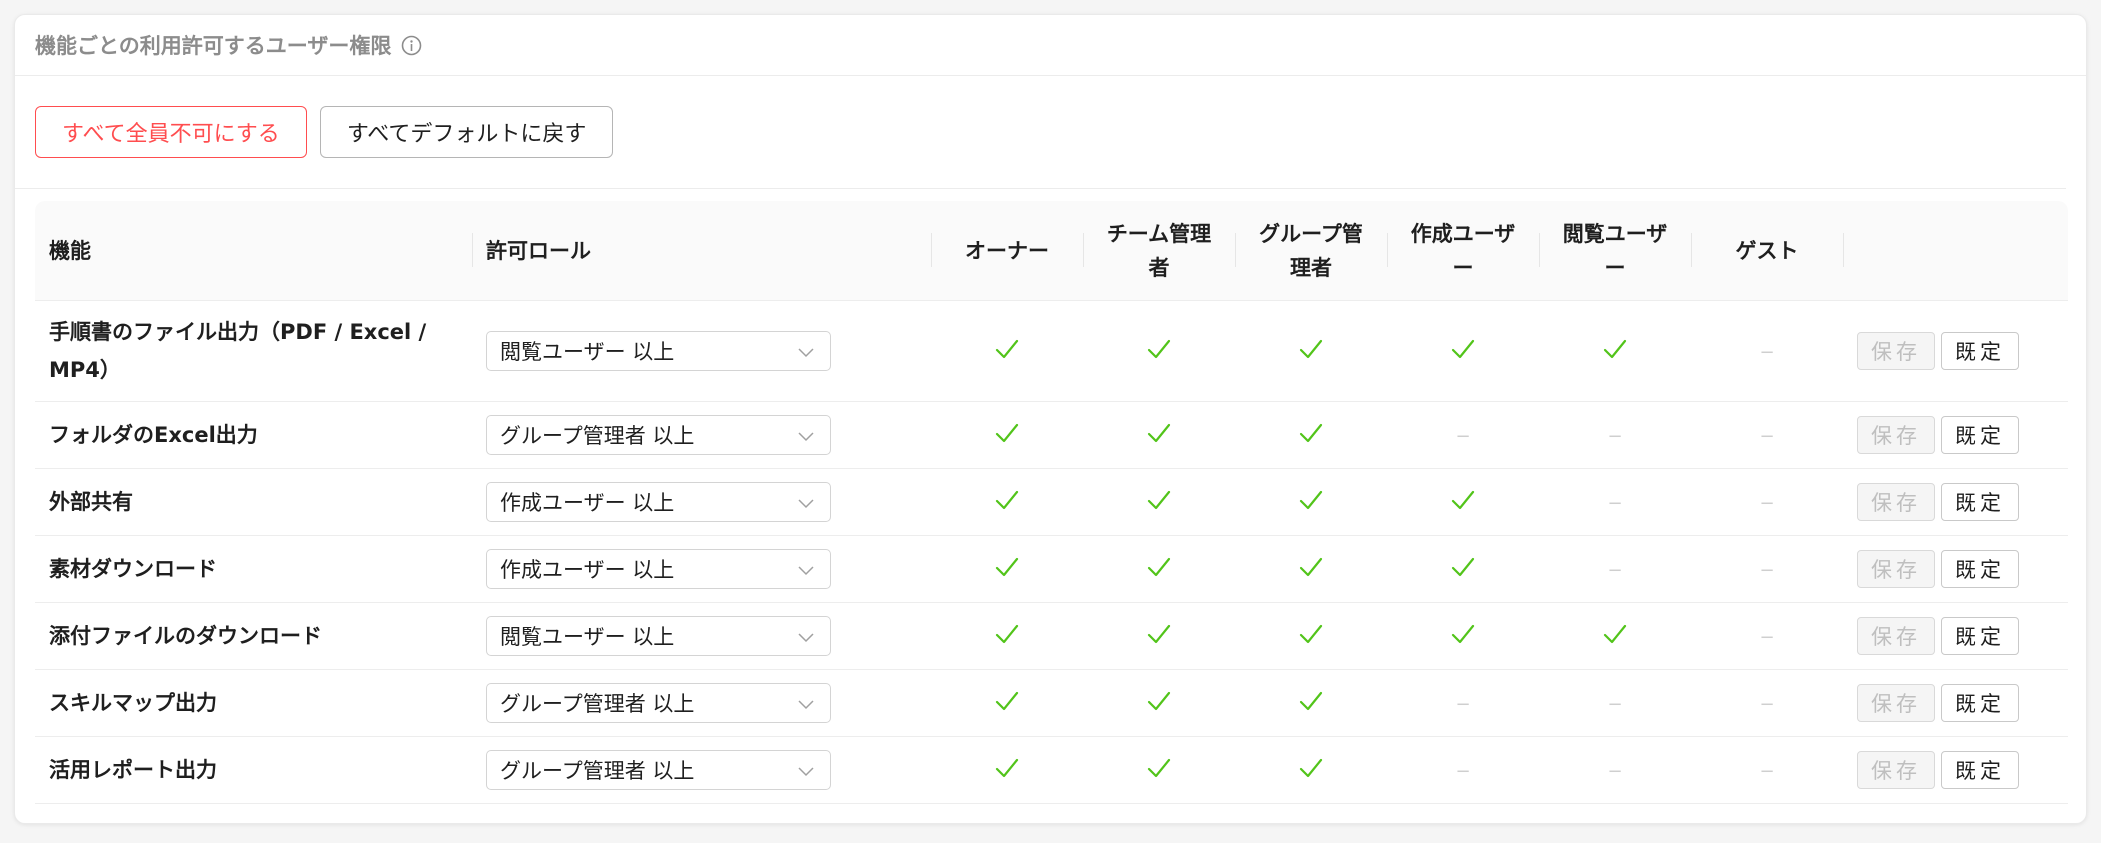  What do you see at coordinates (1311, 267) in the screenshot?
I see `col-header-group-admin-line2: 理者` at bounding box center [1311, 267].